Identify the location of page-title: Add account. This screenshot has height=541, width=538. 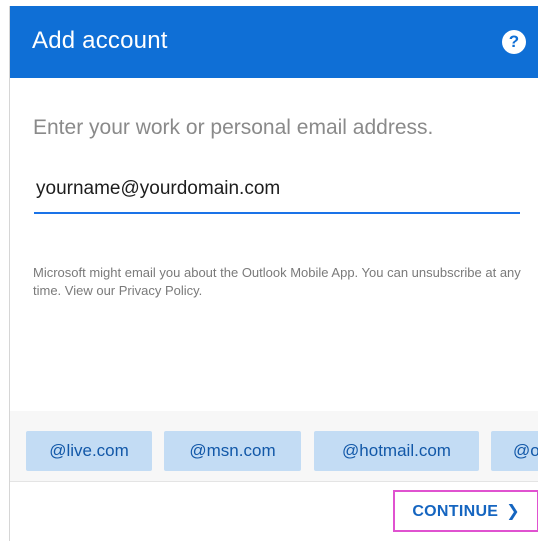
(100, 40).